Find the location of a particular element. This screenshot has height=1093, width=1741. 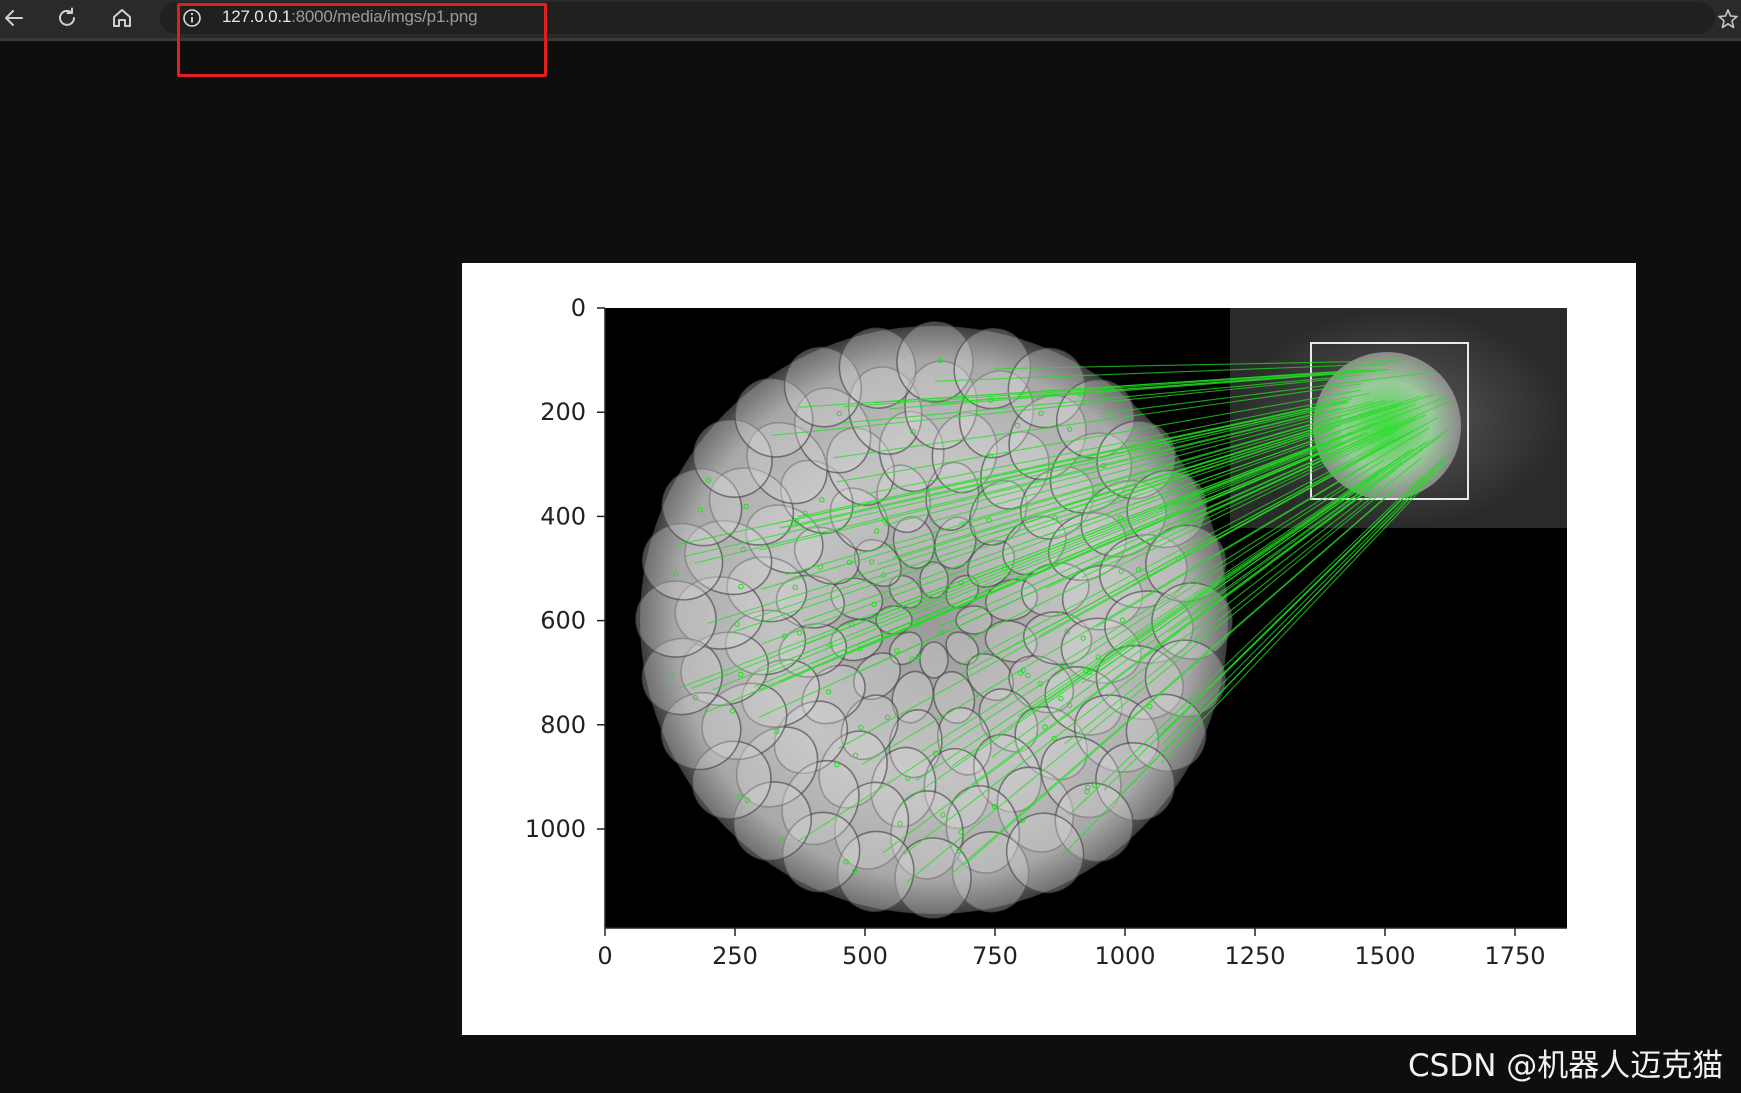

y-tick-label: 800 is located at coordinates (563, 725).